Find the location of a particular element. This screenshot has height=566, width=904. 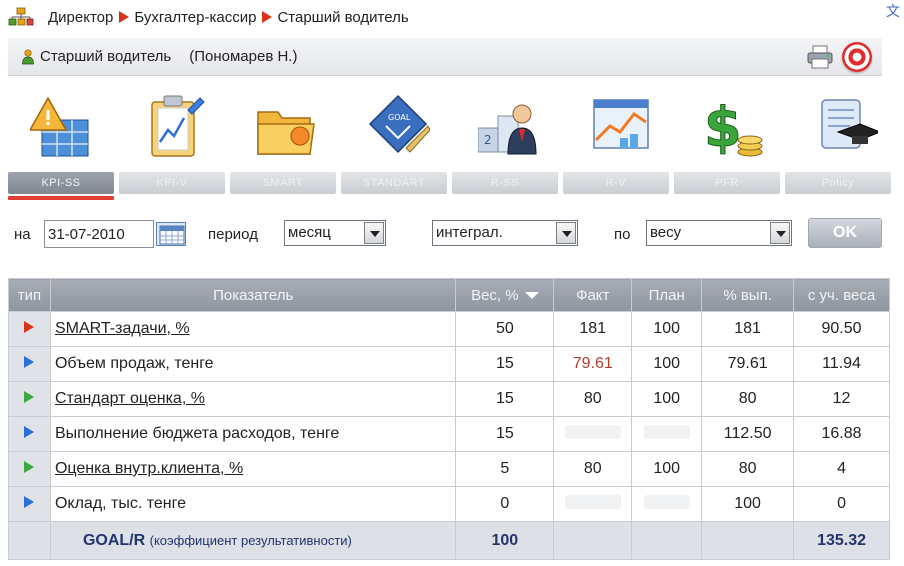

col-weighted: с уч. веса is located at coordinates (841, 295).